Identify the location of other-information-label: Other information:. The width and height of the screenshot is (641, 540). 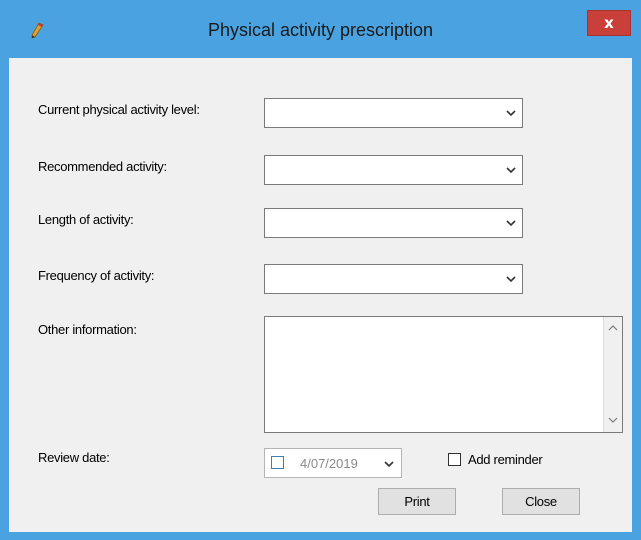
(87, 329).